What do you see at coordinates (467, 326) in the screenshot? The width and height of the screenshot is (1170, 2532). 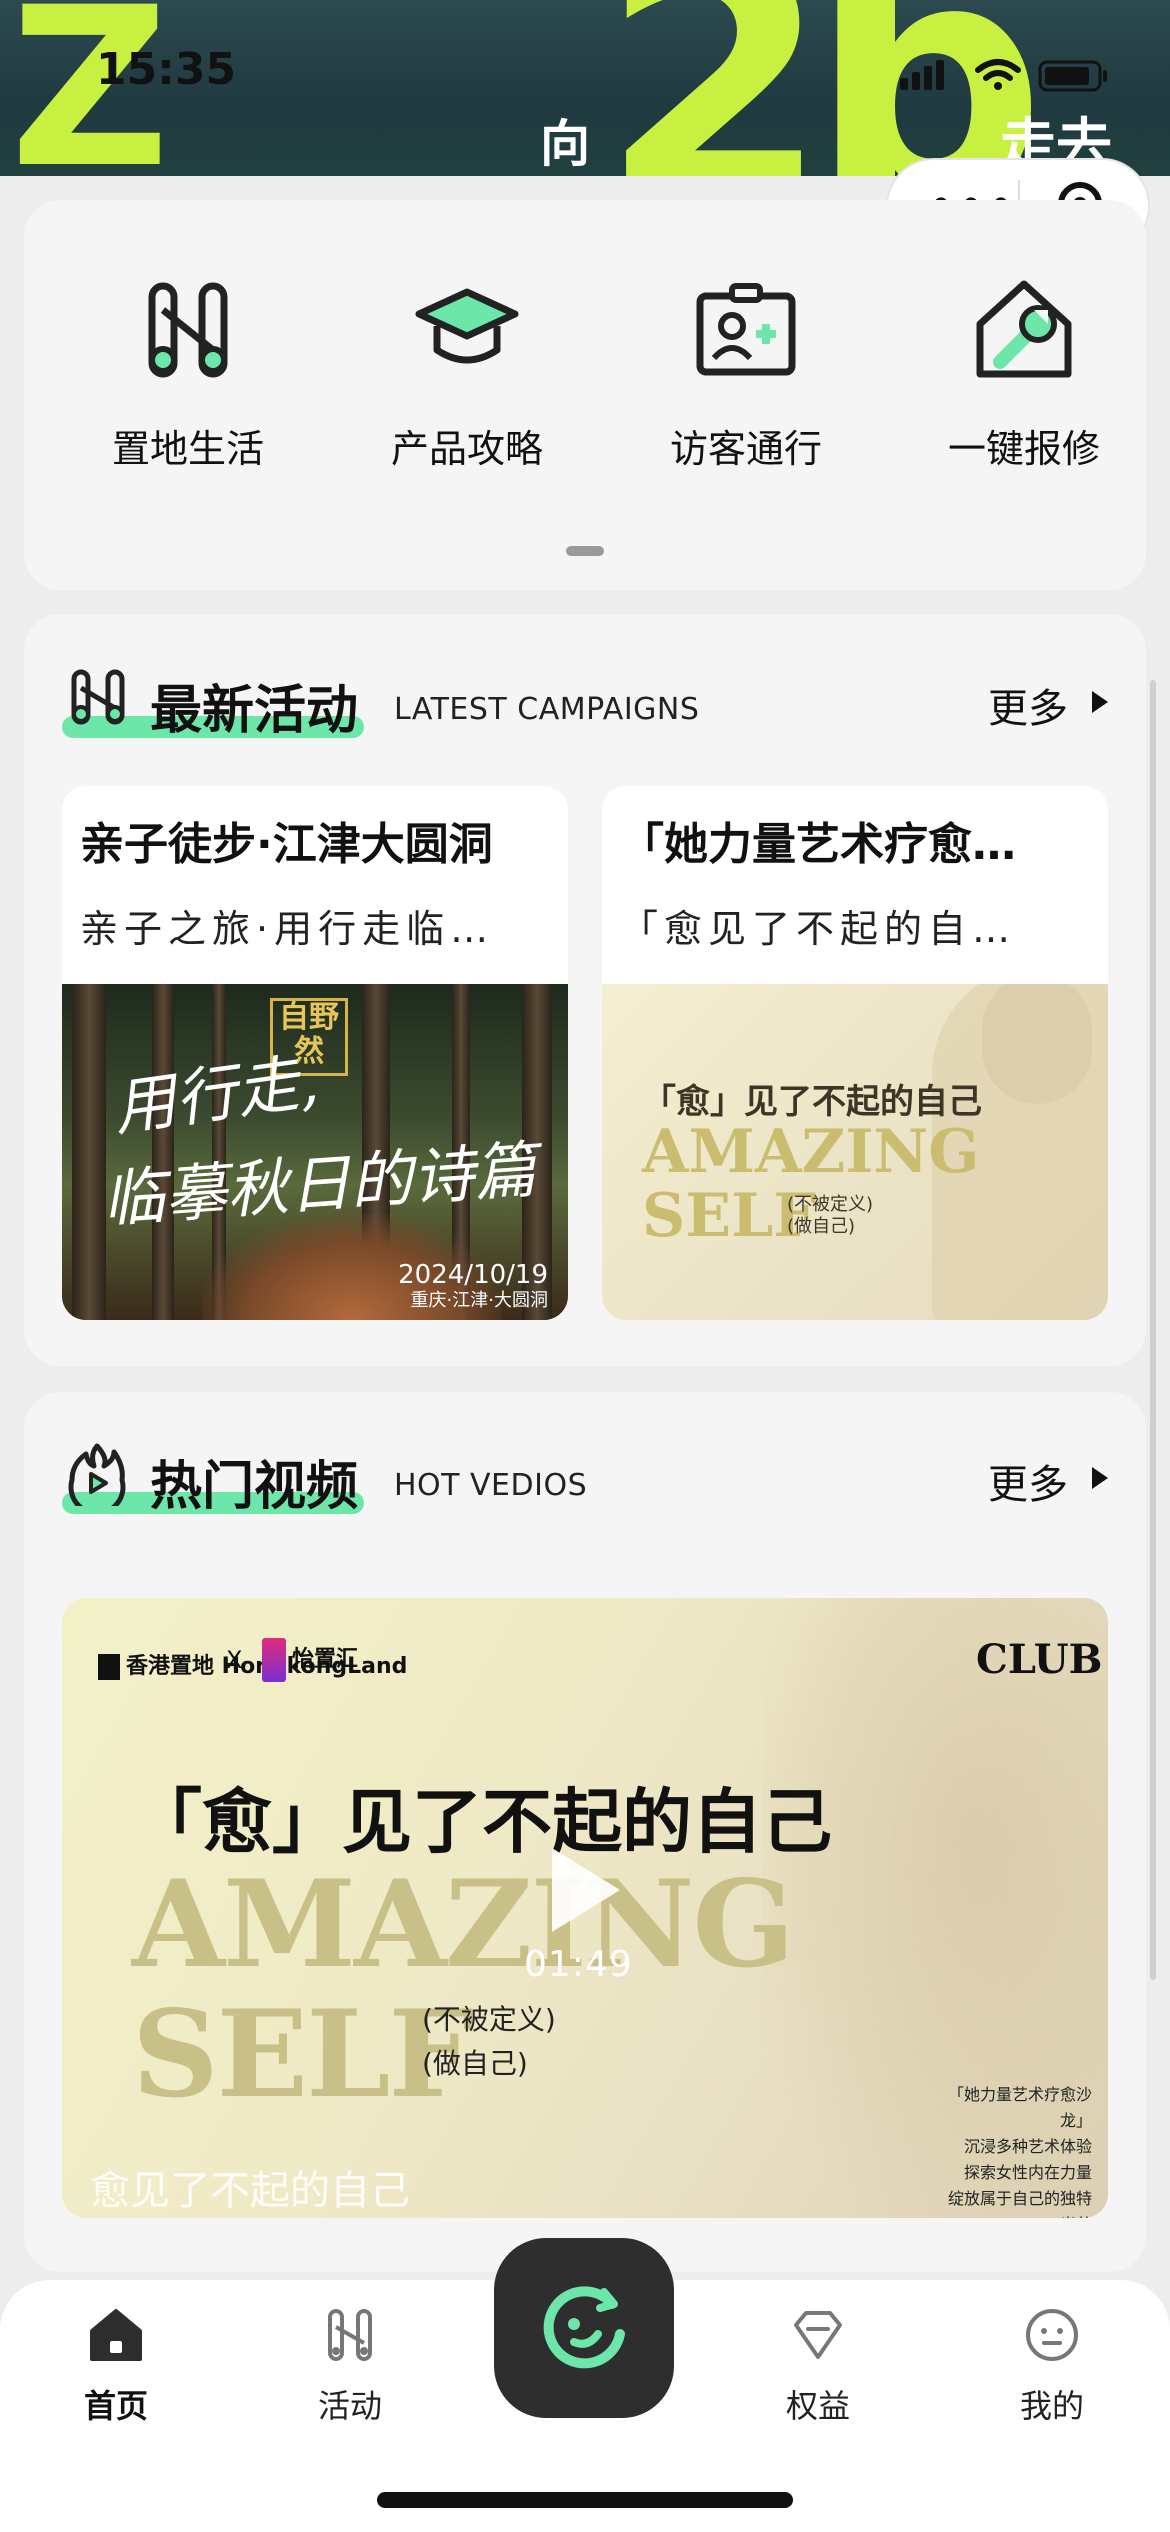 I see `graduation-cap-icon` at bounding box center [467, 326].